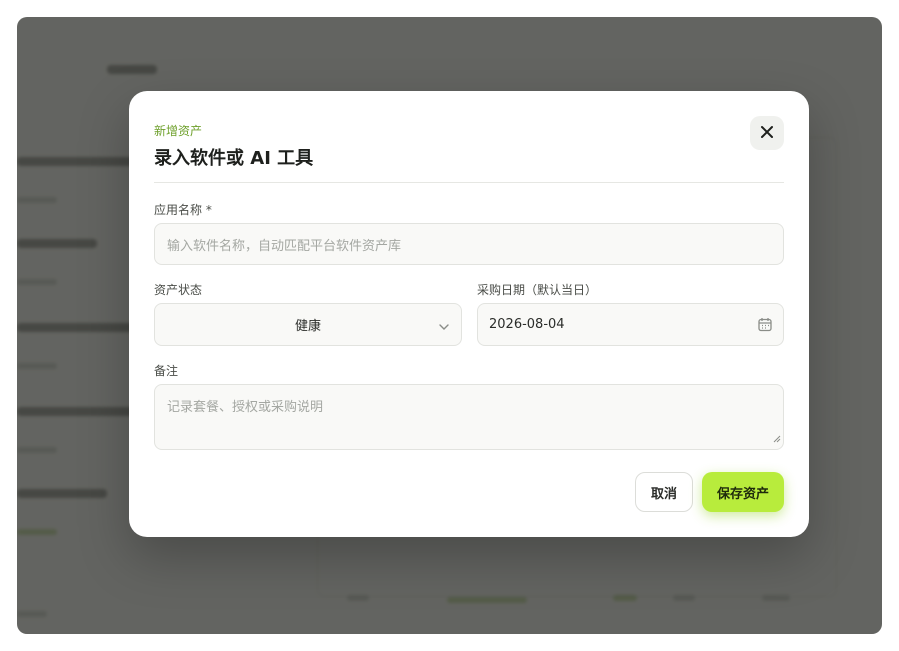 The image size is (899, 651). What do you see at coordinates (630, 324) in the screenshot?
I see `purchase-date-input: 2026-08-04` at bounding box center [630, 324].